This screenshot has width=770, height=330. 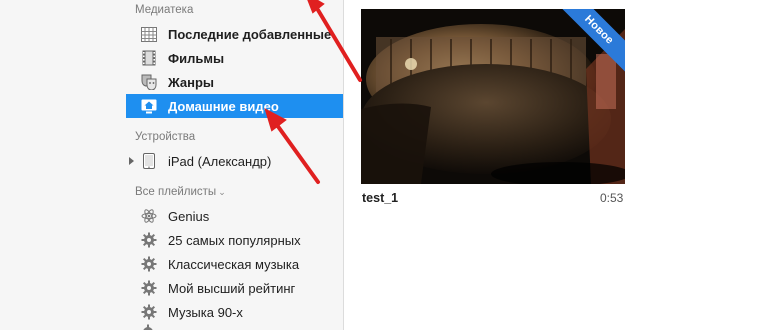 What do you see at coordinates (189, 216) in the screenshot?
I see `sidebar-item-label: Genius` at bounding box center [189, 216].